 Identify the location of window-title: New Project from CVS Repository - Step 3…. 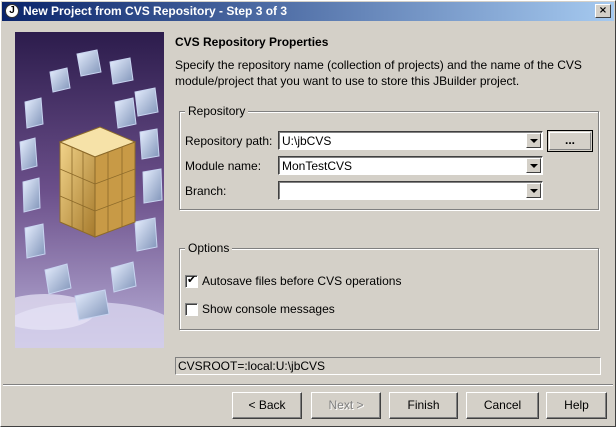
(155, 11).